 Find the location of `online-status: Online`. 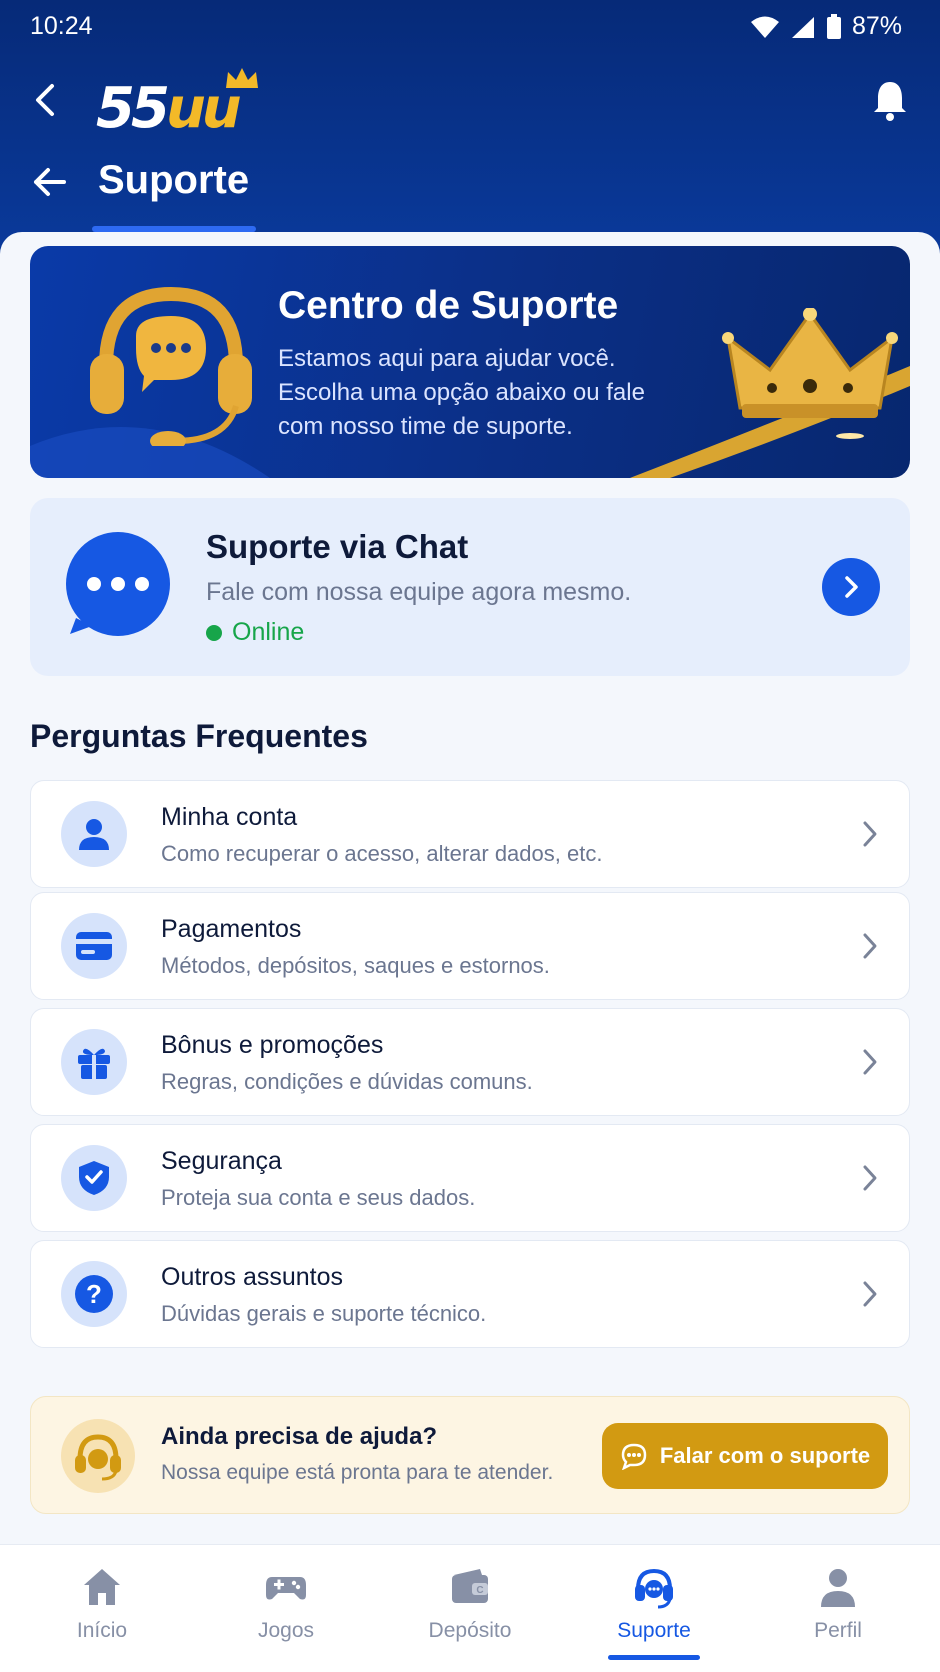

online-status: Online is located at coordinates (255, 632).